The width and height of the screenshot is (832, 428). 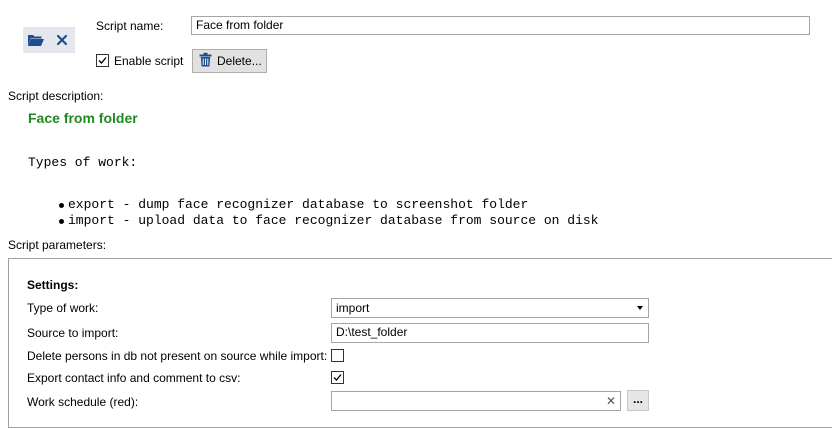 What do you see at coordinates (83, 162) in the screenshot?
I see `types-of-work-heading: Types of work:` at bounding box center [83, 162].